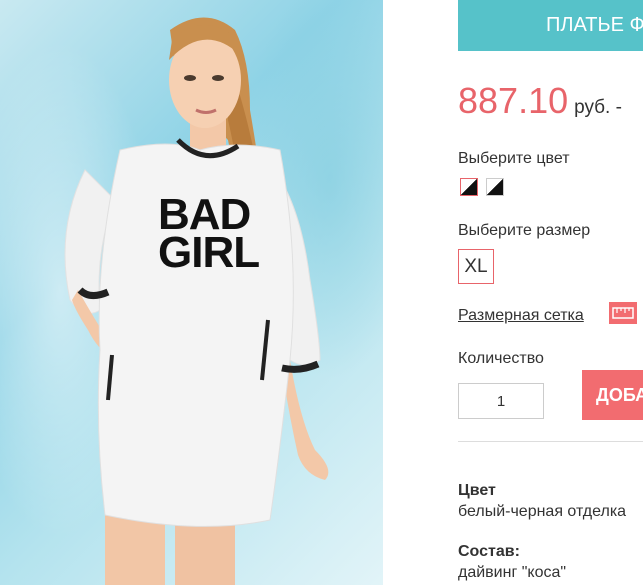 Image resolution: width=643 pixels, height=585 pixels. I want to click on add-to-cart-button: ДОБА, so click(612, 395).